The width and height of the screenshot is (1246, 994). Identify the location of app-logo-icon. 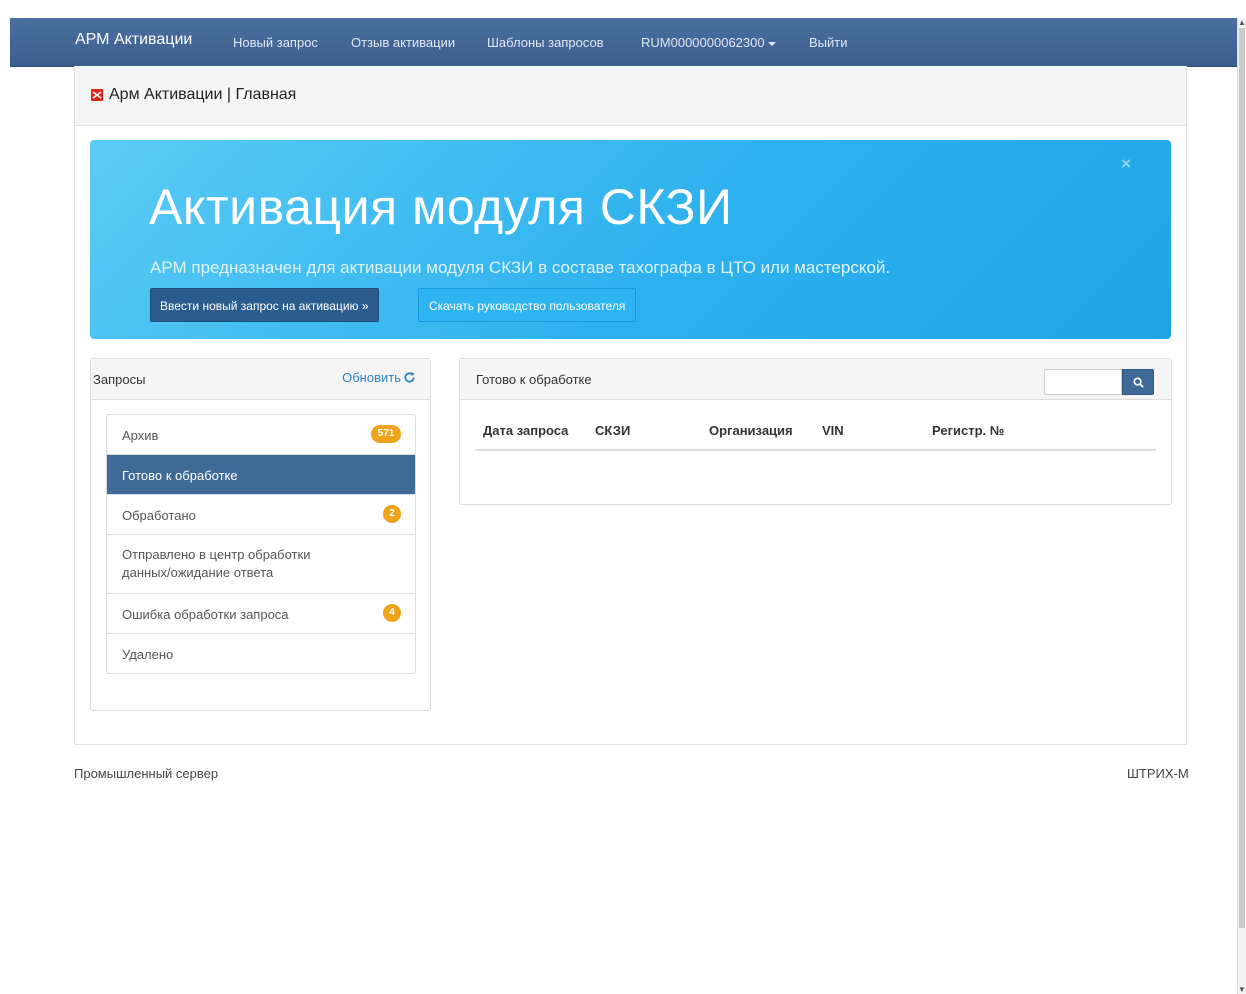
(97, 95).